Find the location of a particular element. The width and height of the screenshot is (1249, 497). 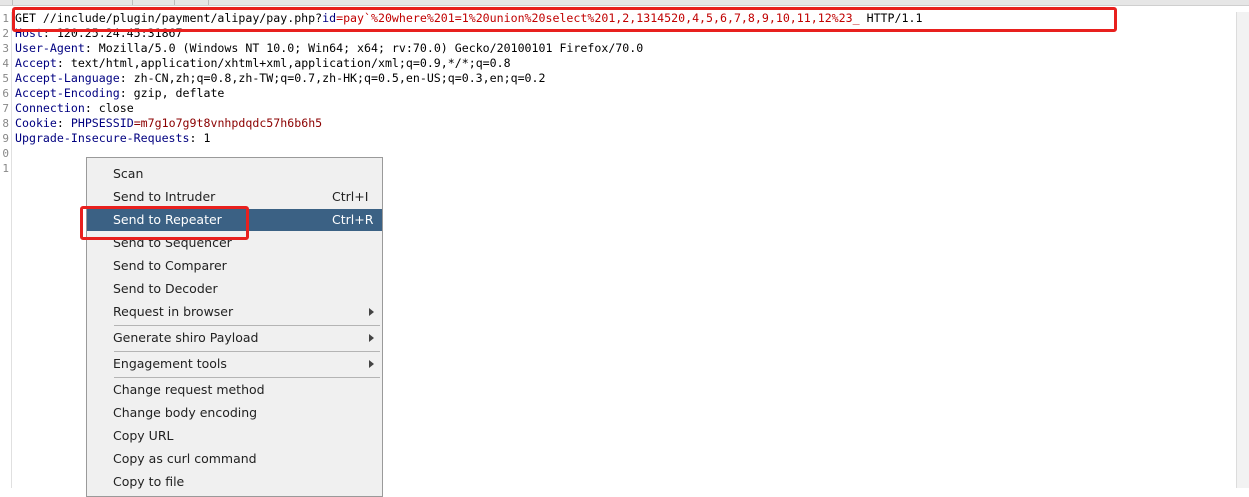

line-number: 6 is located at coordinates (5, 93).